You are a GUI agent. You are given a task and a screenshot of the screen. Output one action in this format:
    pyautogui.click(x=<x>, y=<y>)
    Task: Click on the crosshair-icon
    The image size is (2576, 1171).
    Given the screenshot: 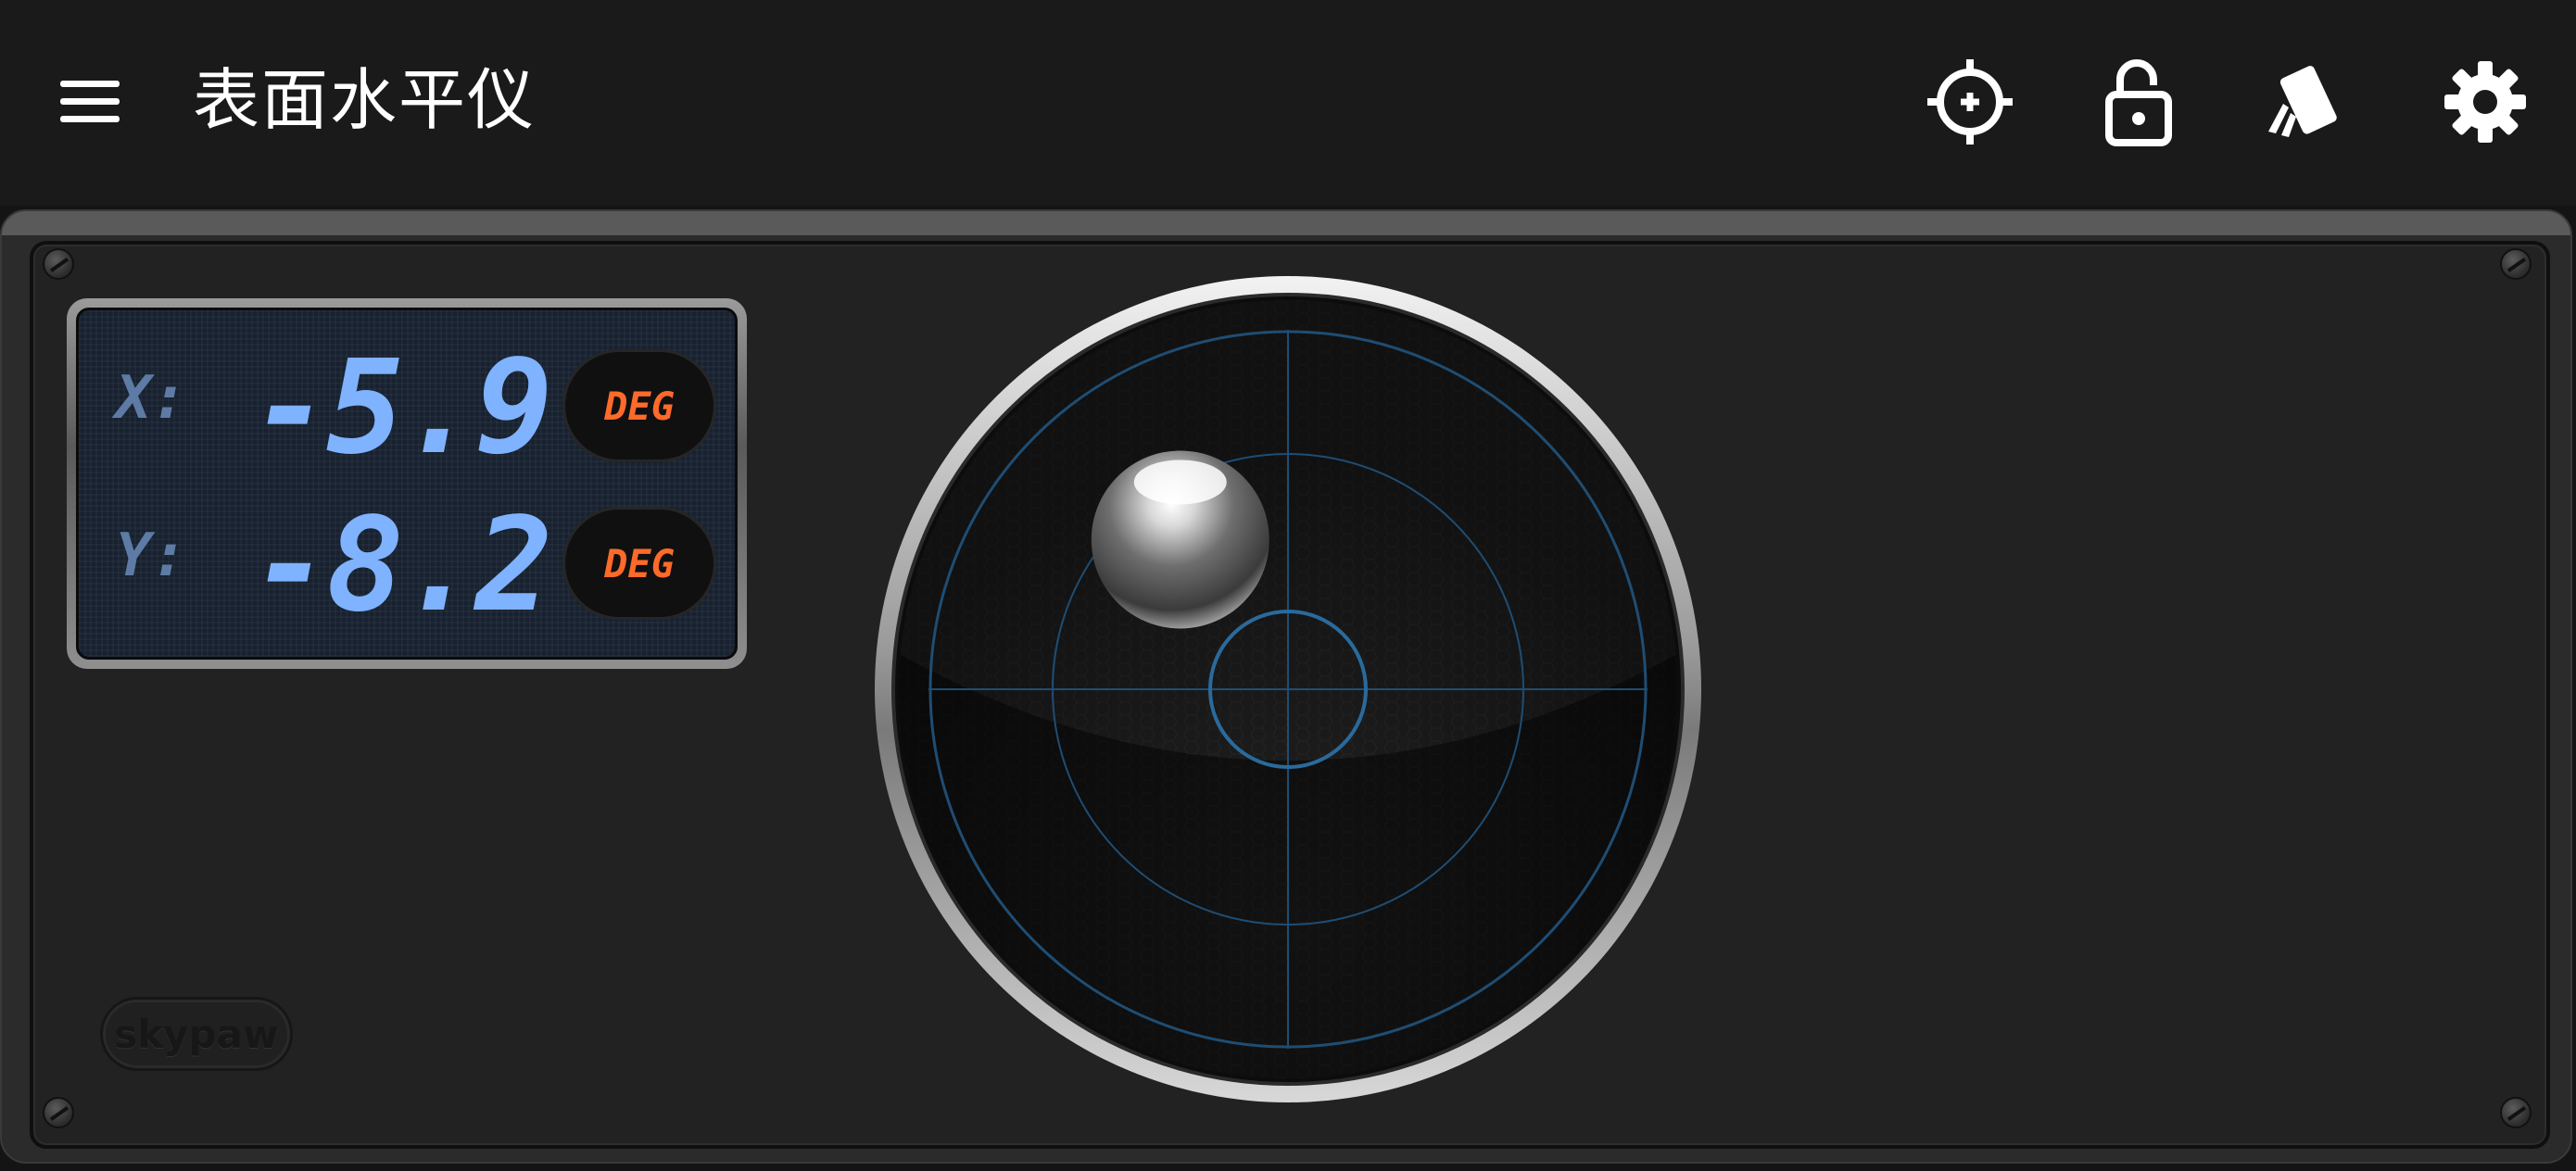 What is the action you would take?
    pyautogui.click(x=1970, y=102)
    